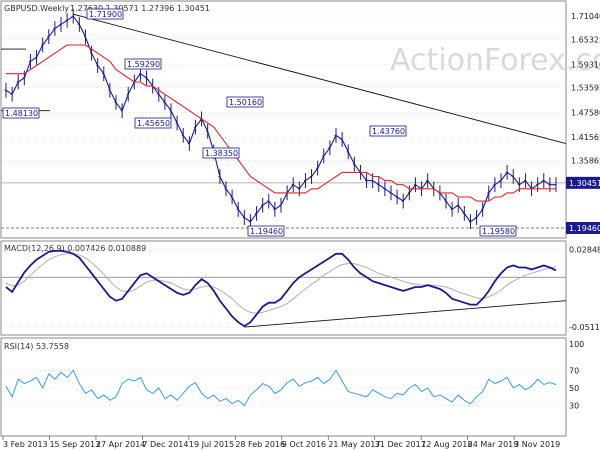 This screenshot has height=450, width=600. What do you see at coordinates (354, 444) in the screenshot?
I see `x-tick-label: 21 May 2017` at bounding box center [354, 444].